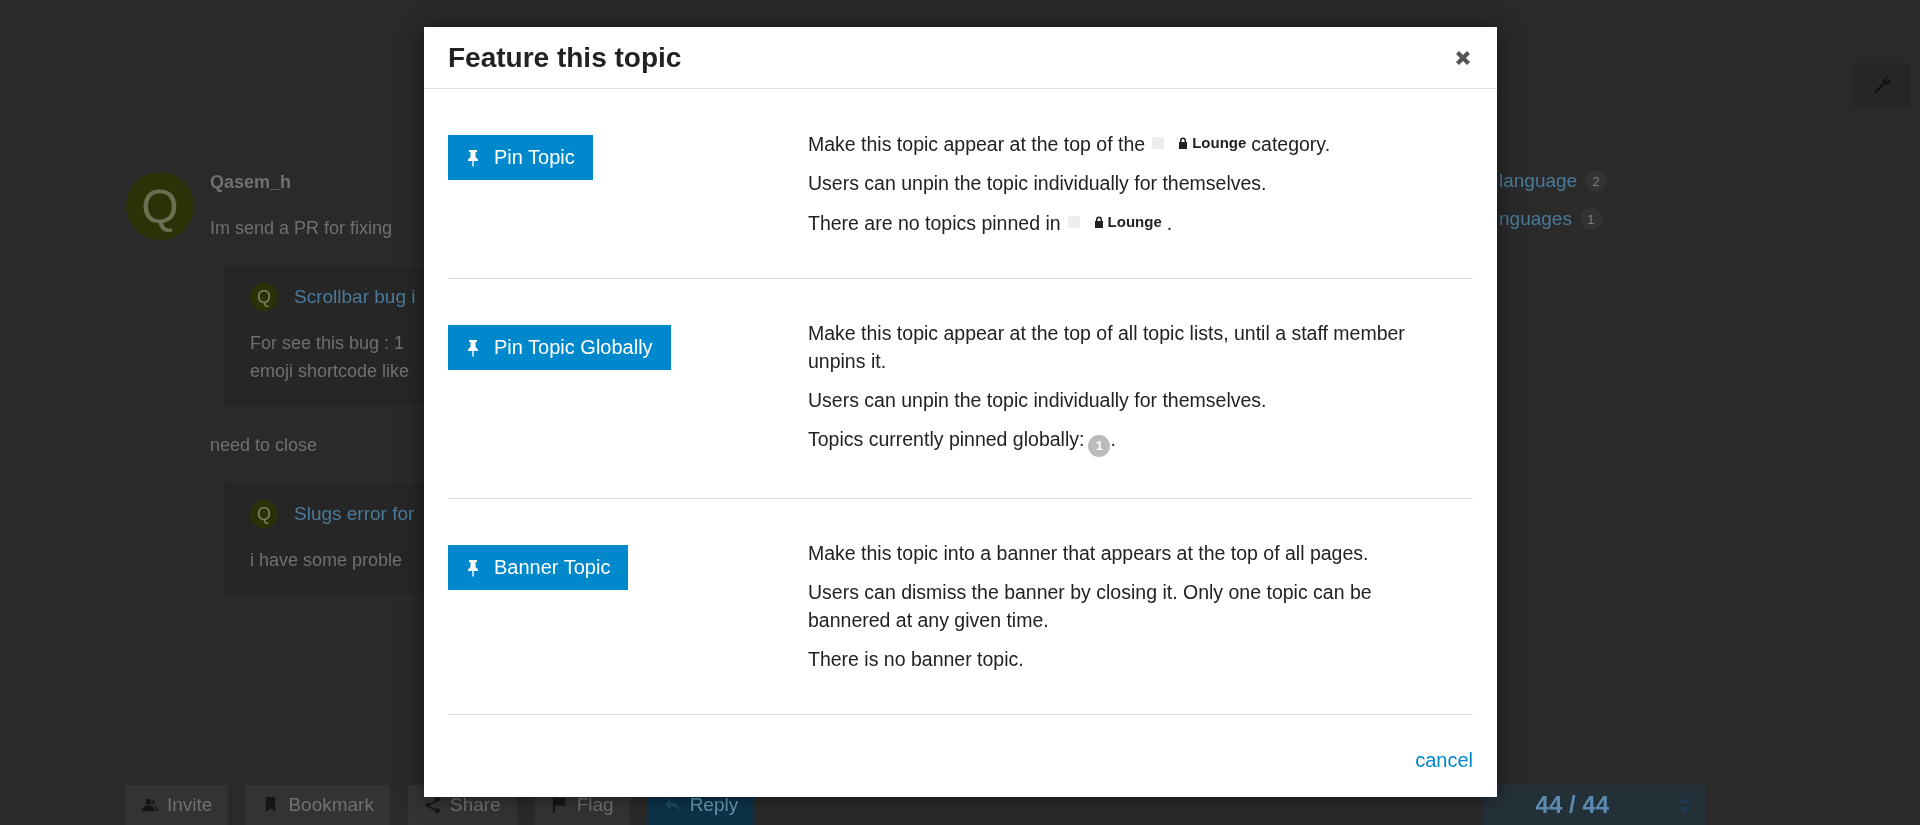  What do you see at coordinates (520, 157) in the screenshot?
I see `feature-button: Pin Topic` at bounding box center [520, 157].